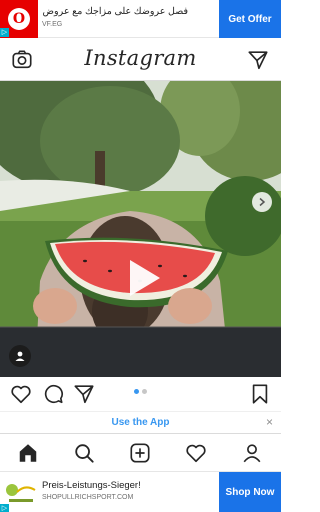  What do you see at coordinates (84, 394) in the screenshot?
I see `share-icon` at bounding box center [84, 394].